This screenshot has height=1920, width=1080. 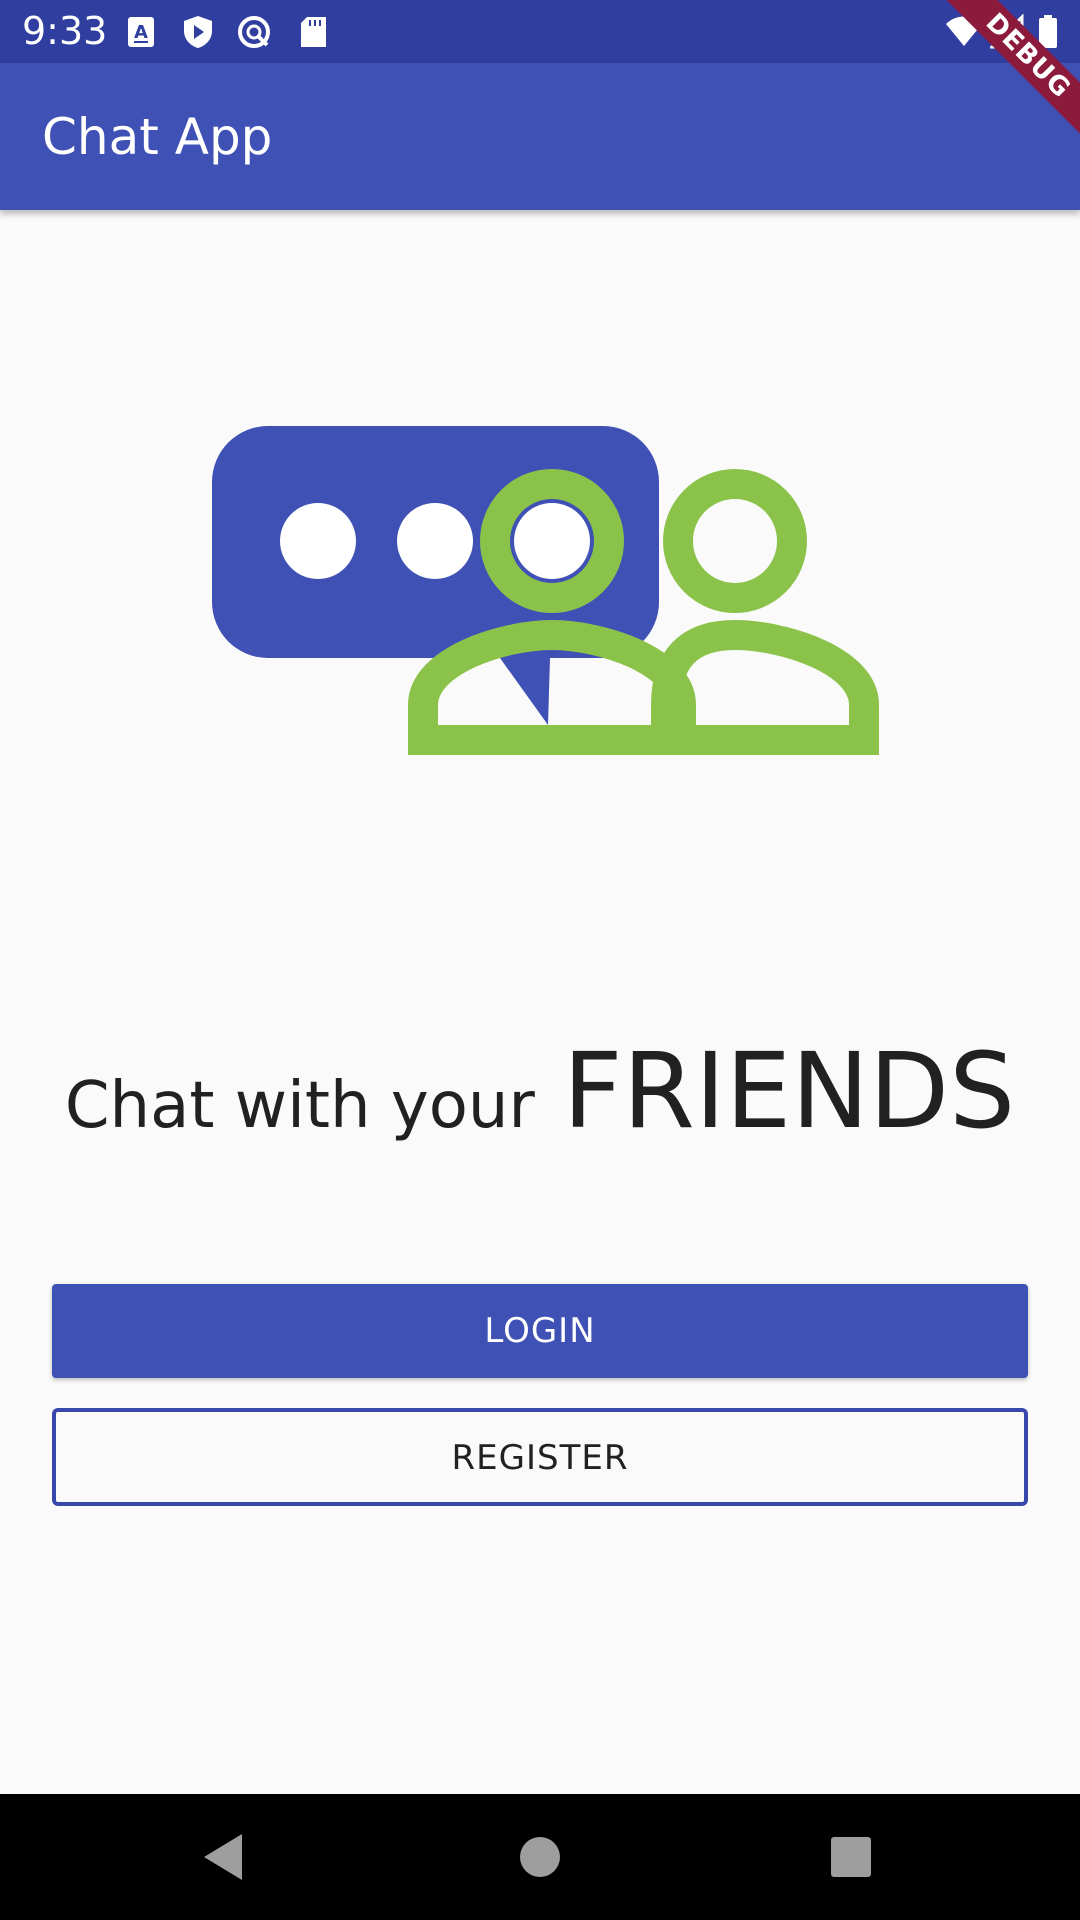 I want to click on login-button: LOGIN, so click(x=540, y=1331).